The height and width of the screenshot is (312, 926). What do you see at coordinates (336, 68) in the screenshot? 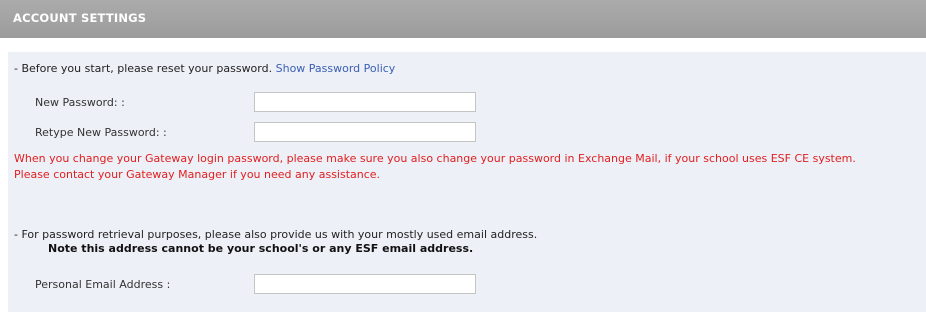
I see `show-password-policy-link: Show Password Policy` at bounding box center [336, 68].